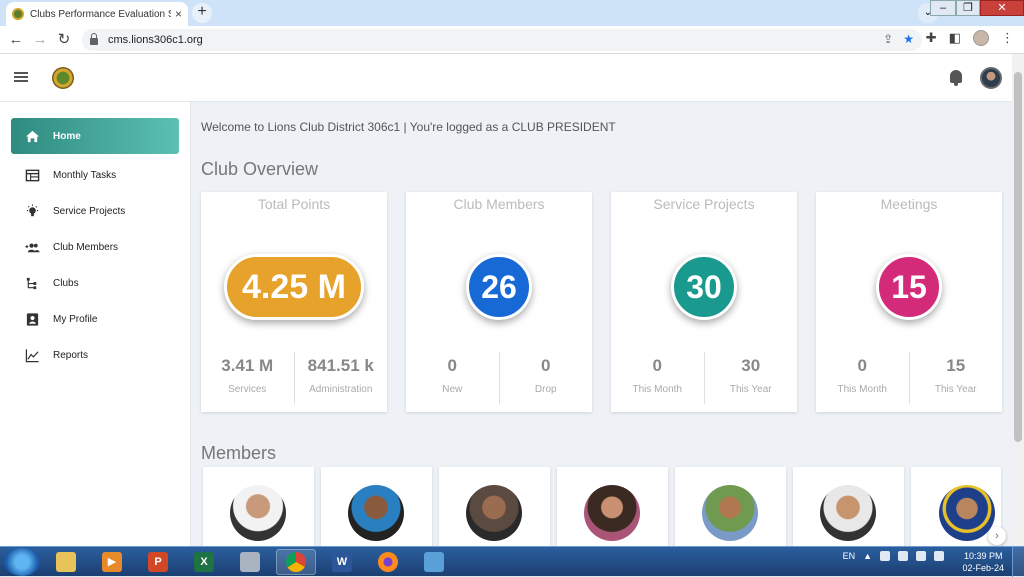 The width and height of the screenshot is (1024, 577). I want to click on profile-card-icon, so click(32, 319).